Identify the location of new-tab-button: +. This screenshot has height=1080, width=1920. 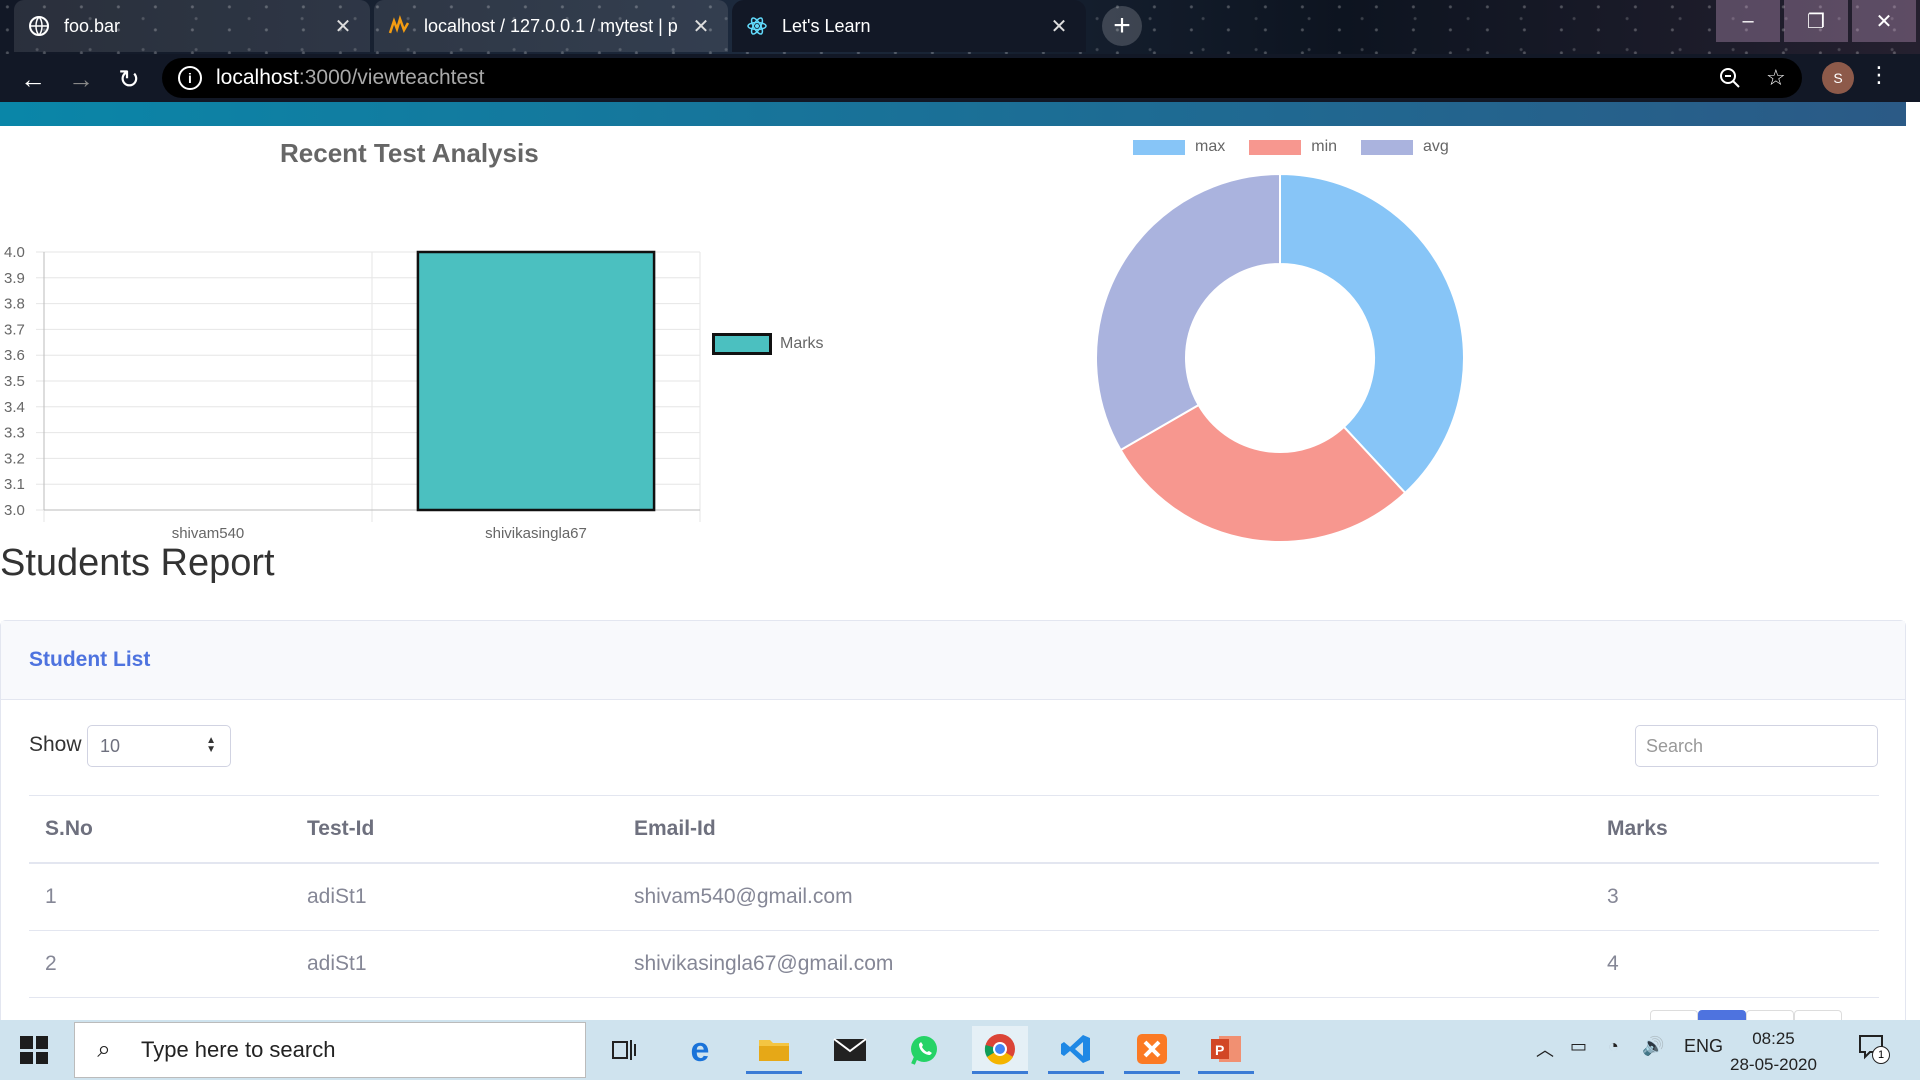
(1122, 26).